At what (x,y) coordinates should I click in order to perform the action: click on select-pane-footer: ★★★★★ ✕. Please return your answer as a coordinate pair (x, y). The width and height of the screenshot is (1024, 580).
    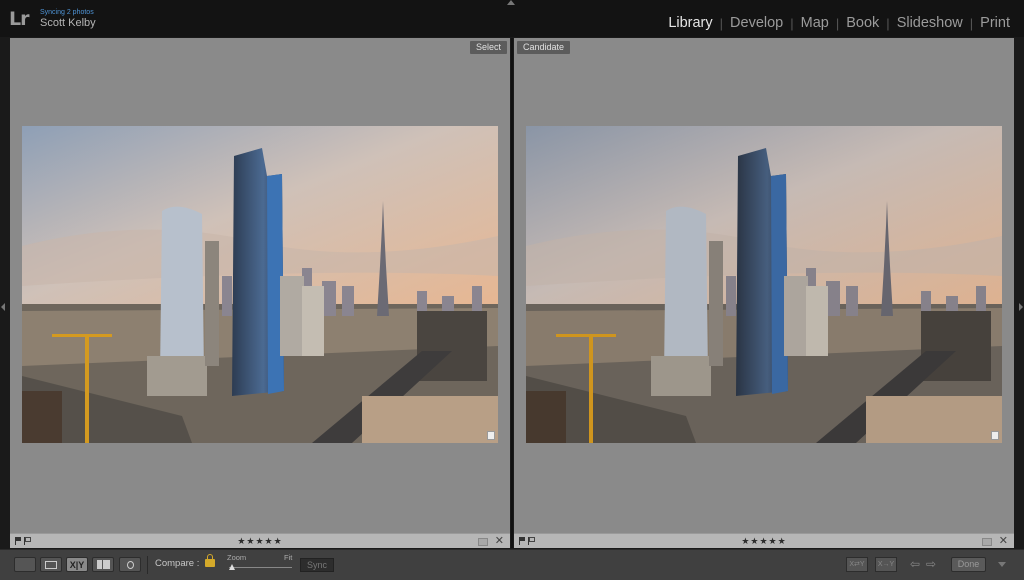
    Looking at the image, I should click on (260, 540).